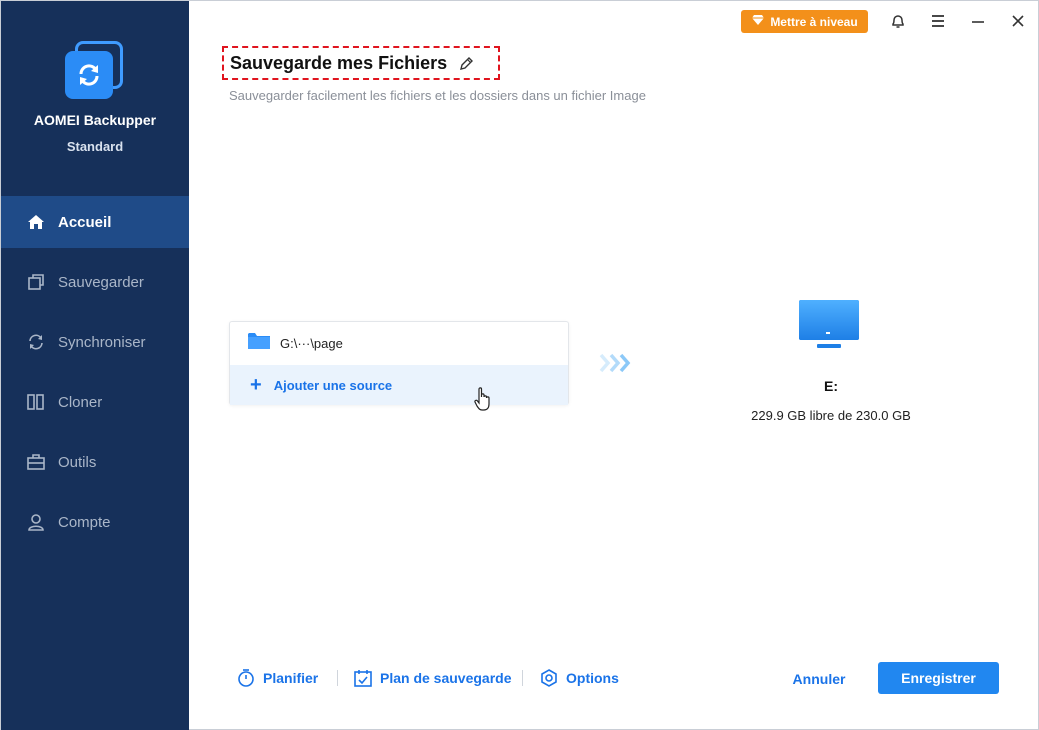  I want to click on clone-icon, so click(36, 402).